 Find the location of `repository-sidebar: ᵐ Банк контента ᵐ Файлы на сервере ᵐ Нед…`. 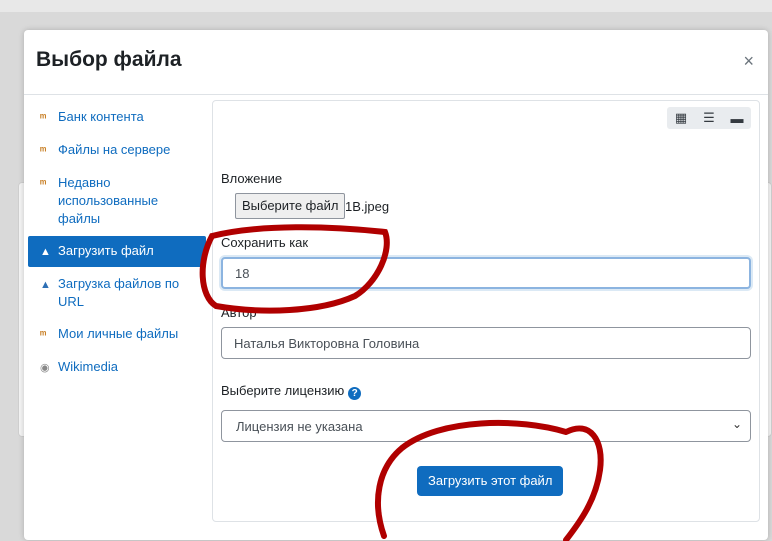

repository-sidebar: ᵐ Банк контента ᵐ Файлы на сервере ᵐ Нед… is located at coordinates (117, 243).